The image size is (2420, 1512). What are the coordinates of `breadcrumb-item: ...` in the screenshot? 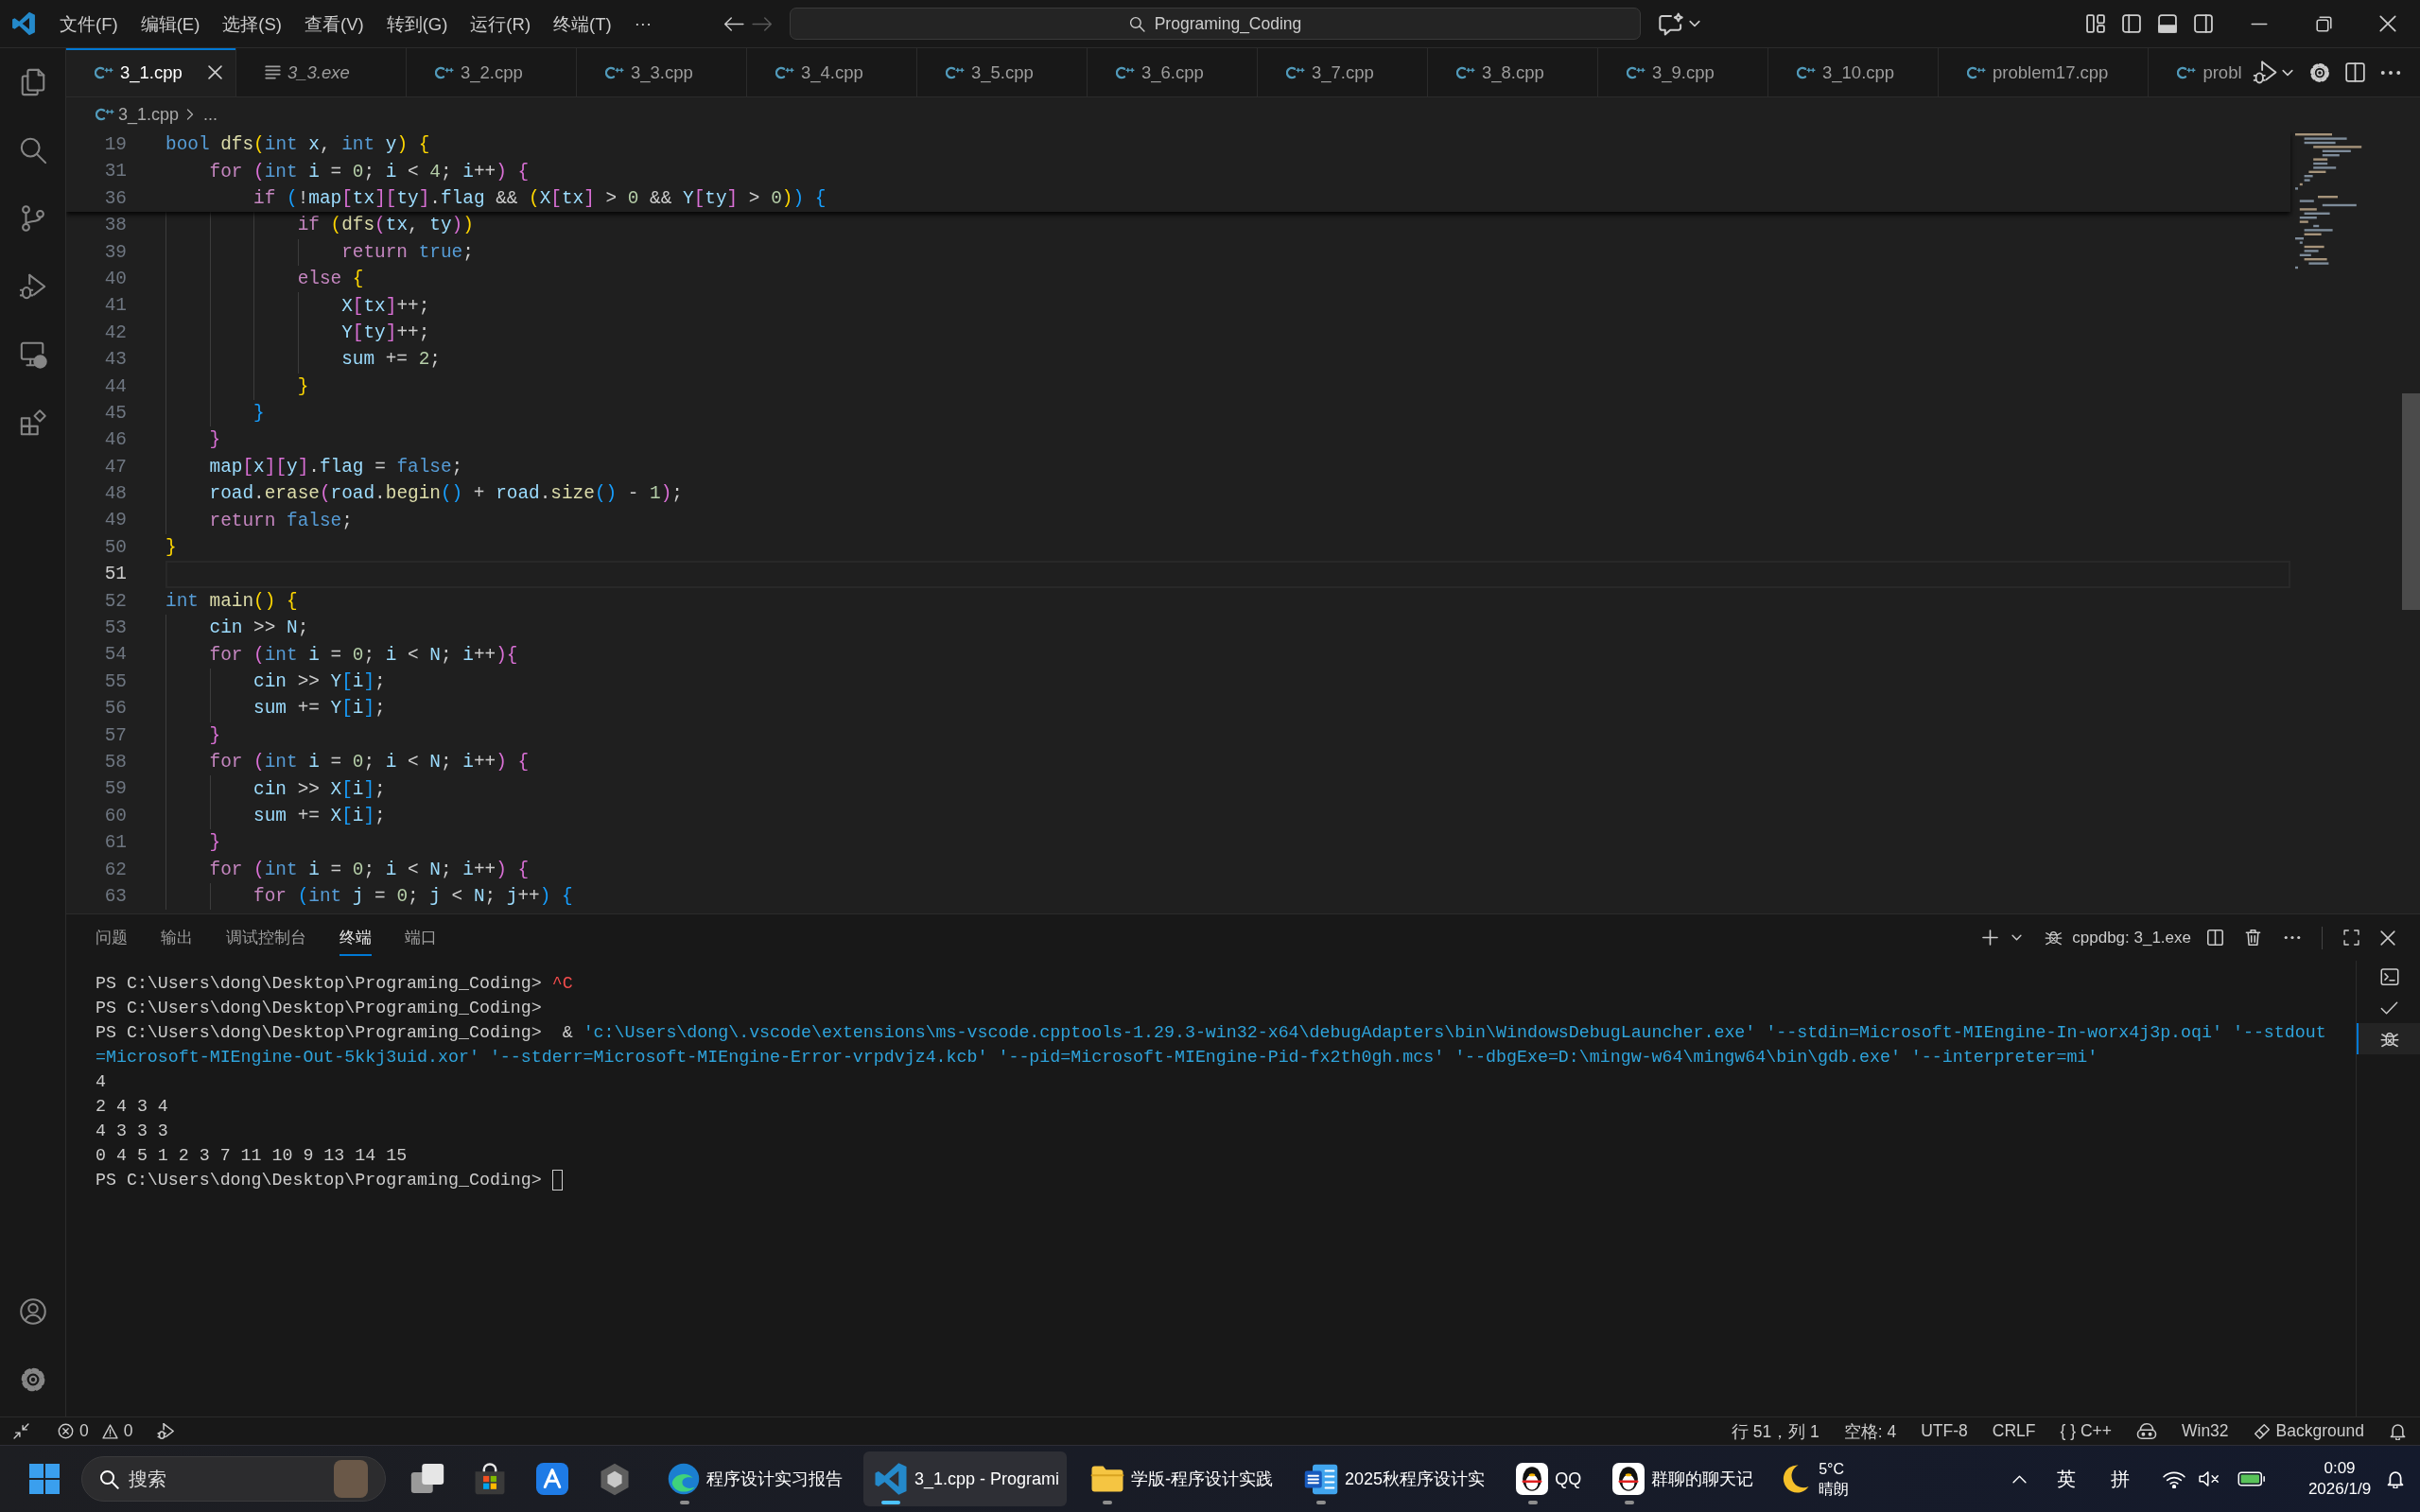 It's located at (211, 115).